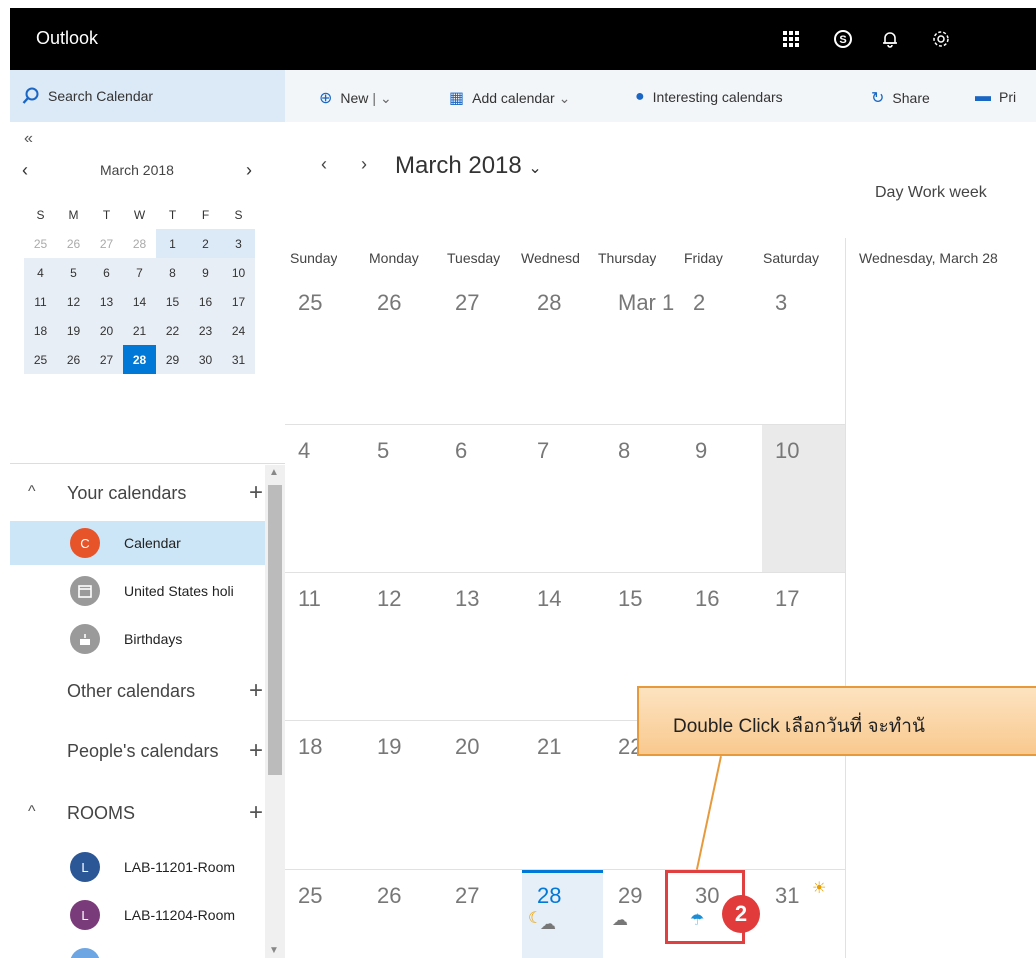 Image resolution: width=1036 pixels, height=958 pixels. Describe the element at coordinates (137, 591) in the screenshot. I see `holidays-calendar-item: United States holi` at that location.